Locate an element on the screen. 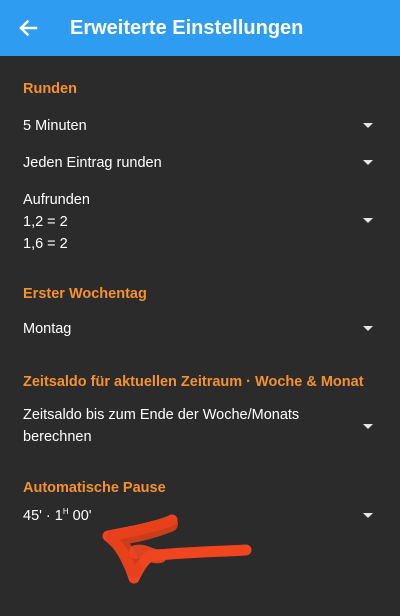 The height and width of the screenshot is (616, 400). auto-pause-select: 45' · 1H 00' is located at coordinates (200, 516).